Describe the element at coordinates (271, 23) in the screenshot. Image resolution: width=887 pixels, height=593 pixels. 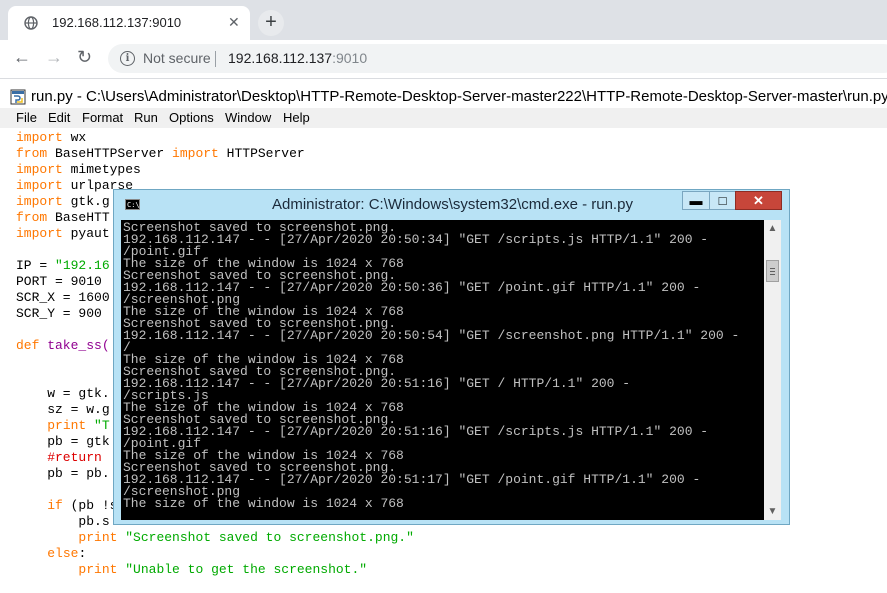
I see `new-tab-button: +` at that location.